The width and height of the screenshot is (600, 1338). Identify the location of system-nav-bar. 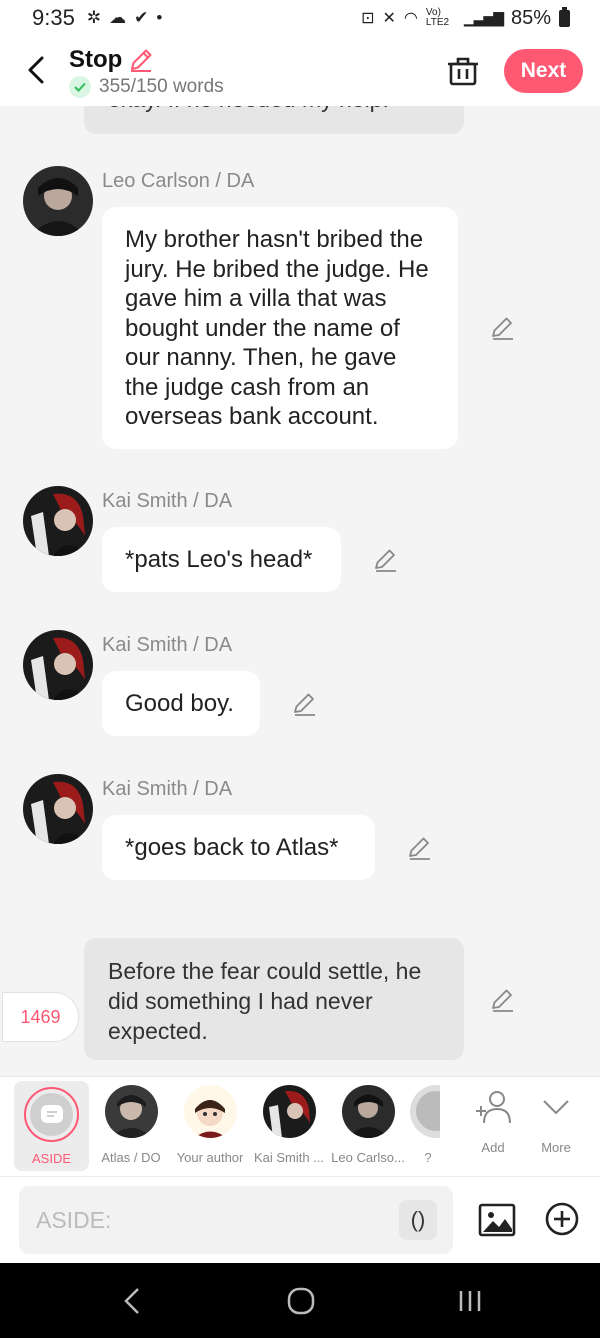
(300, 1300).